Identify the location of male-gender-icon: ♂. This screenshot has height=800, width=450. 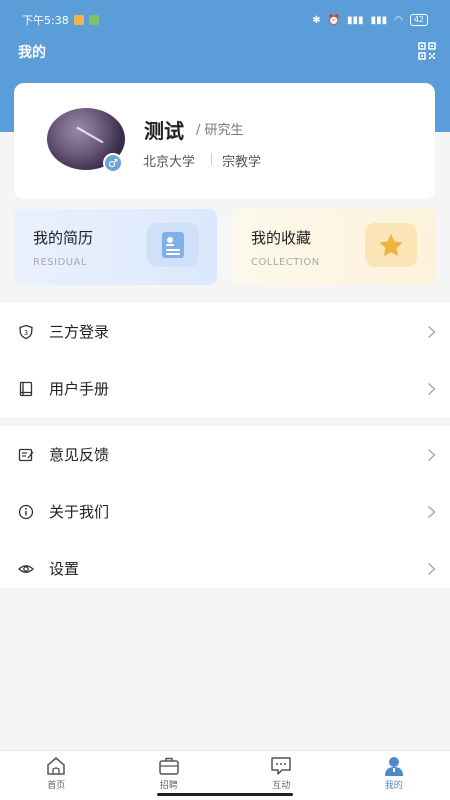
(113, 163).